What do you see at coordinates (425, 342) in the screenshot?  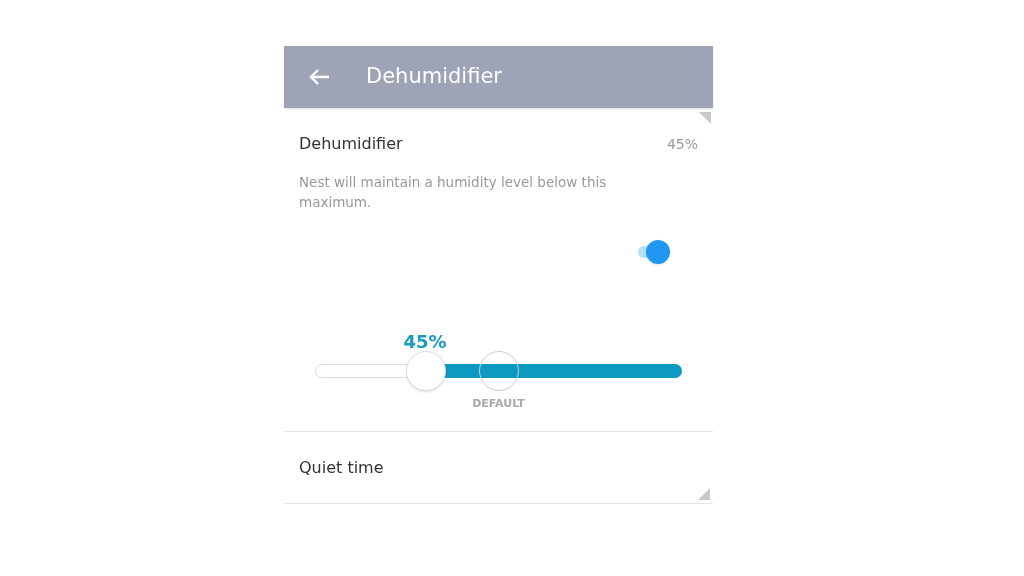 I see `slider-reading: 45%` at bounding box center [425, 342].